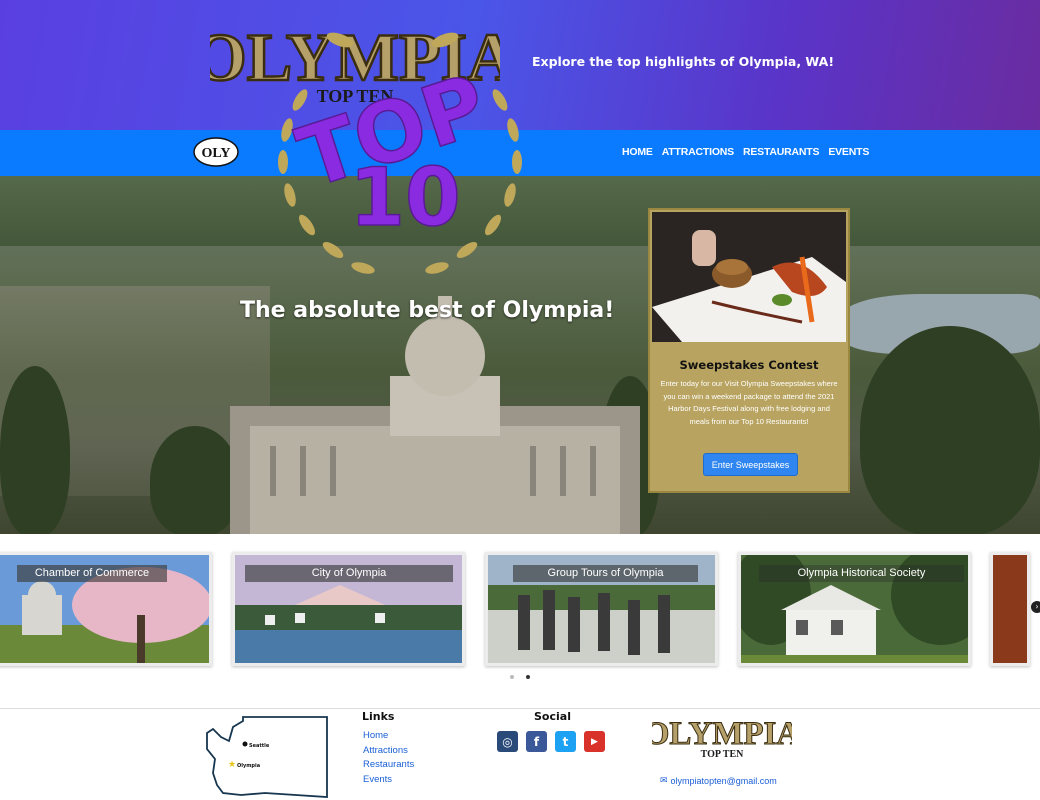  What do you see at coordinates (435, 415) in the screenshot?
I see `capitol-building` at bounding box center [435, 415].